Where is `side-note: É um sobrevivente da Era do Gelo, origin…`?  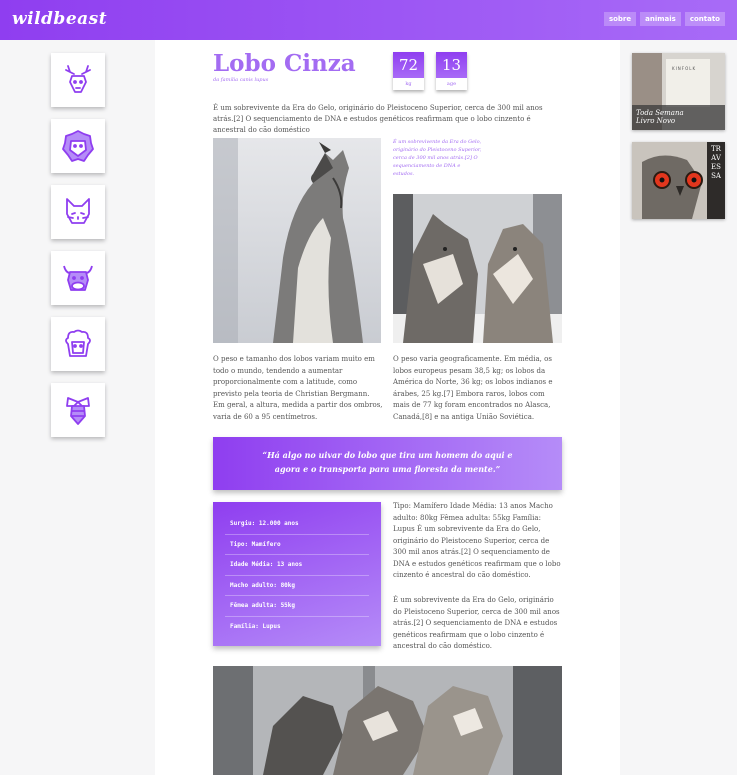
side-note: É um sobrevivente da Era do Gelo, origin… is located at coordinates (437, 158).